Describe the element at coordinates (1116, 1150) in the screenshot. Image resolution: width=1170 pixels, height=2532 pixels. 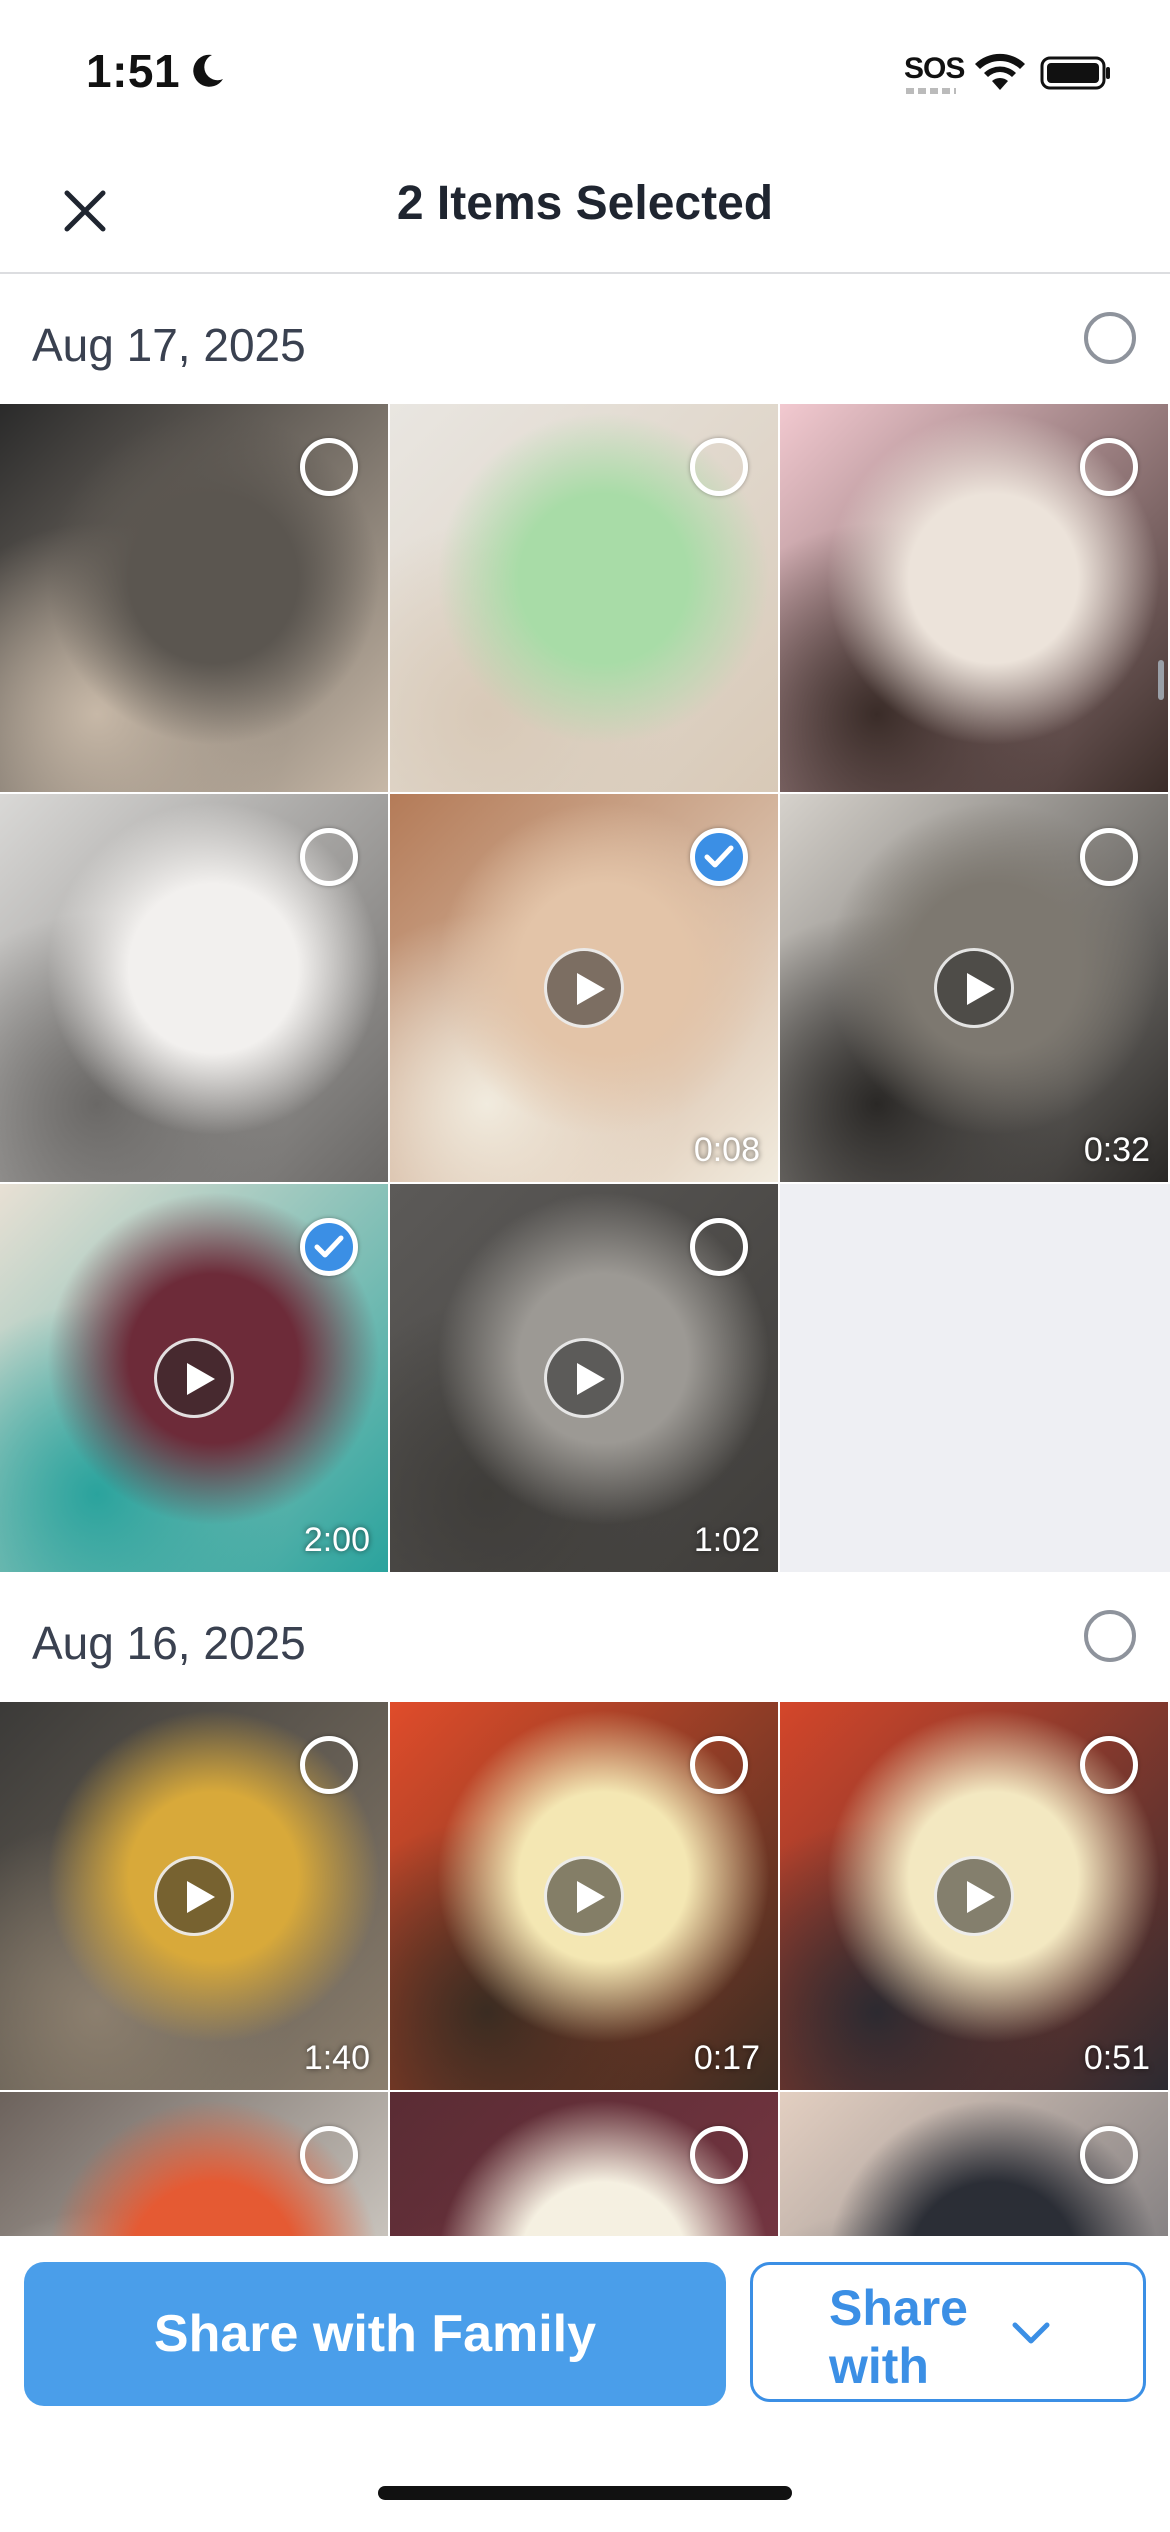
I see `video-duration: 0:32` at that location.